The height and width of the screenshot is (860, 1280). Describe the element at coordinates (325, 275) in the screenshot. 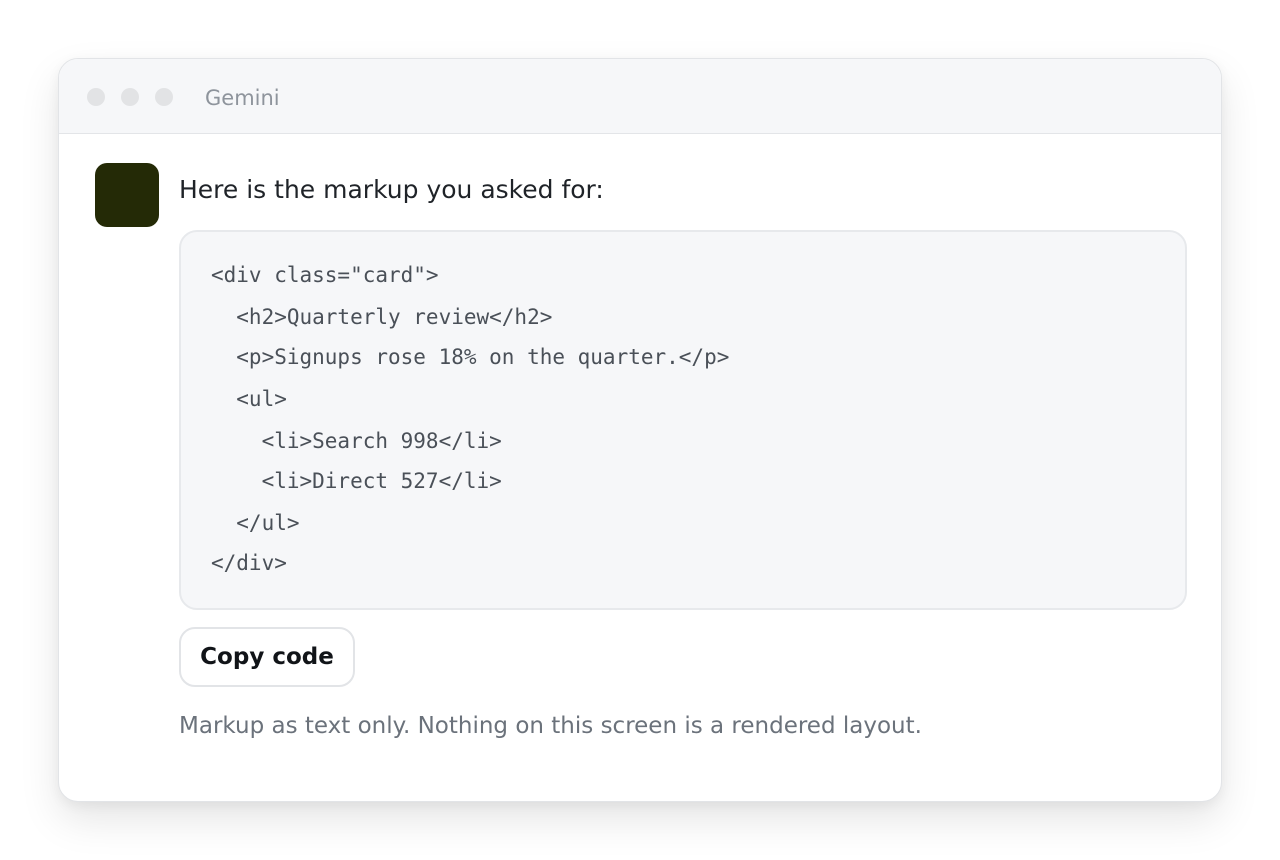

I see `code-line: <div class="card">` at that location.